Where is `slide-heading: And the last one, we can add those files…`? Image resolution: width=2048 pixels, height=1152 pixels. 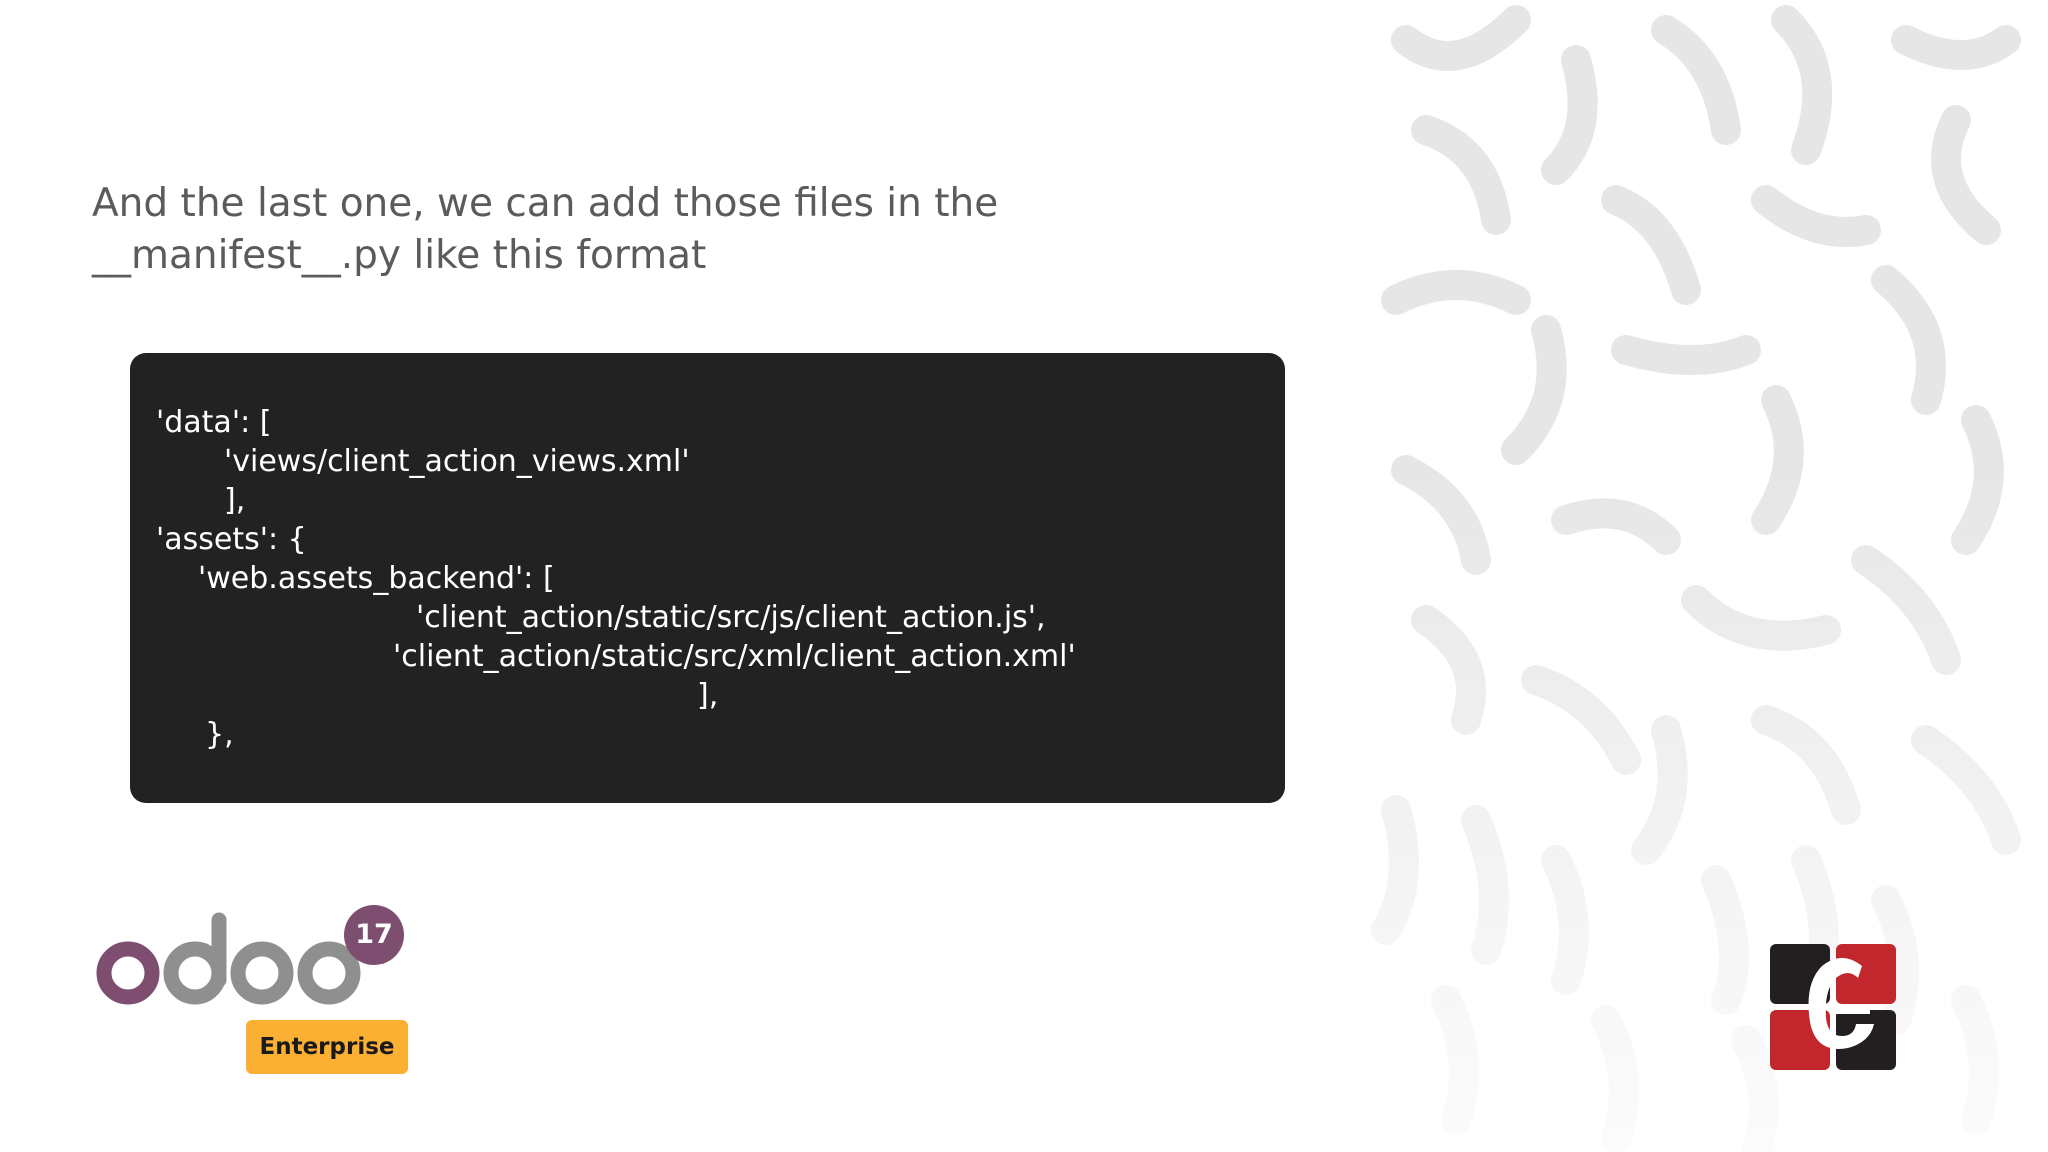
slide-heading: And the last one, we can add those files… is located at coordinates (545, 229).